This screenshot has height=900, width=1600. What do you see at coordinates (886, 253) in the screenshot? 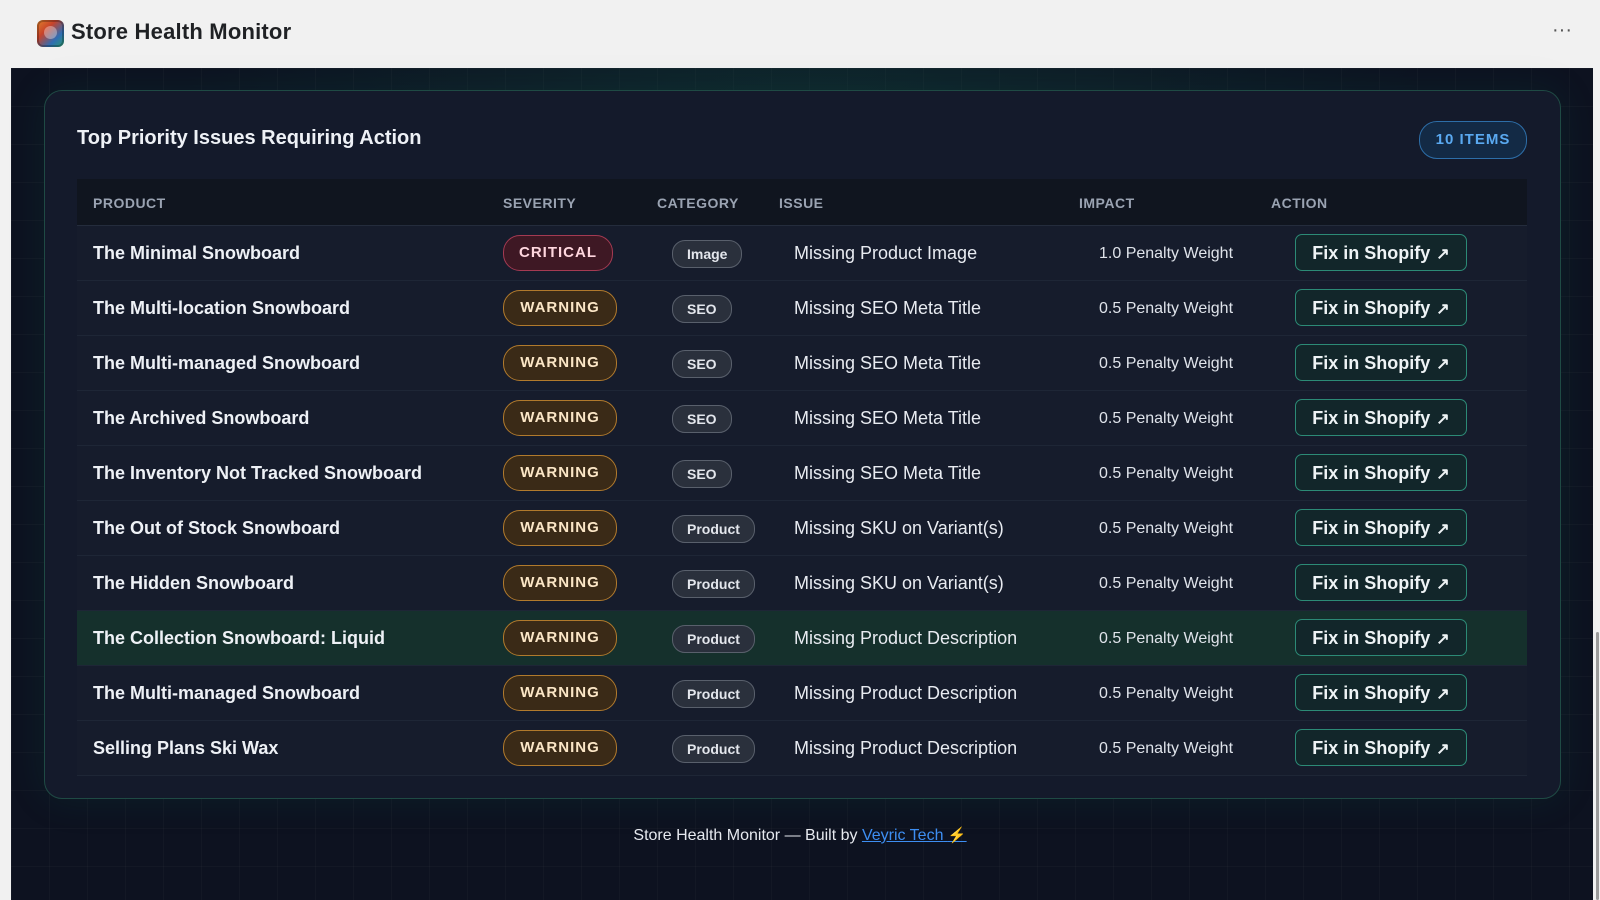
I see `issue-text: Missing Product Image` at bounding box center [886, 253].